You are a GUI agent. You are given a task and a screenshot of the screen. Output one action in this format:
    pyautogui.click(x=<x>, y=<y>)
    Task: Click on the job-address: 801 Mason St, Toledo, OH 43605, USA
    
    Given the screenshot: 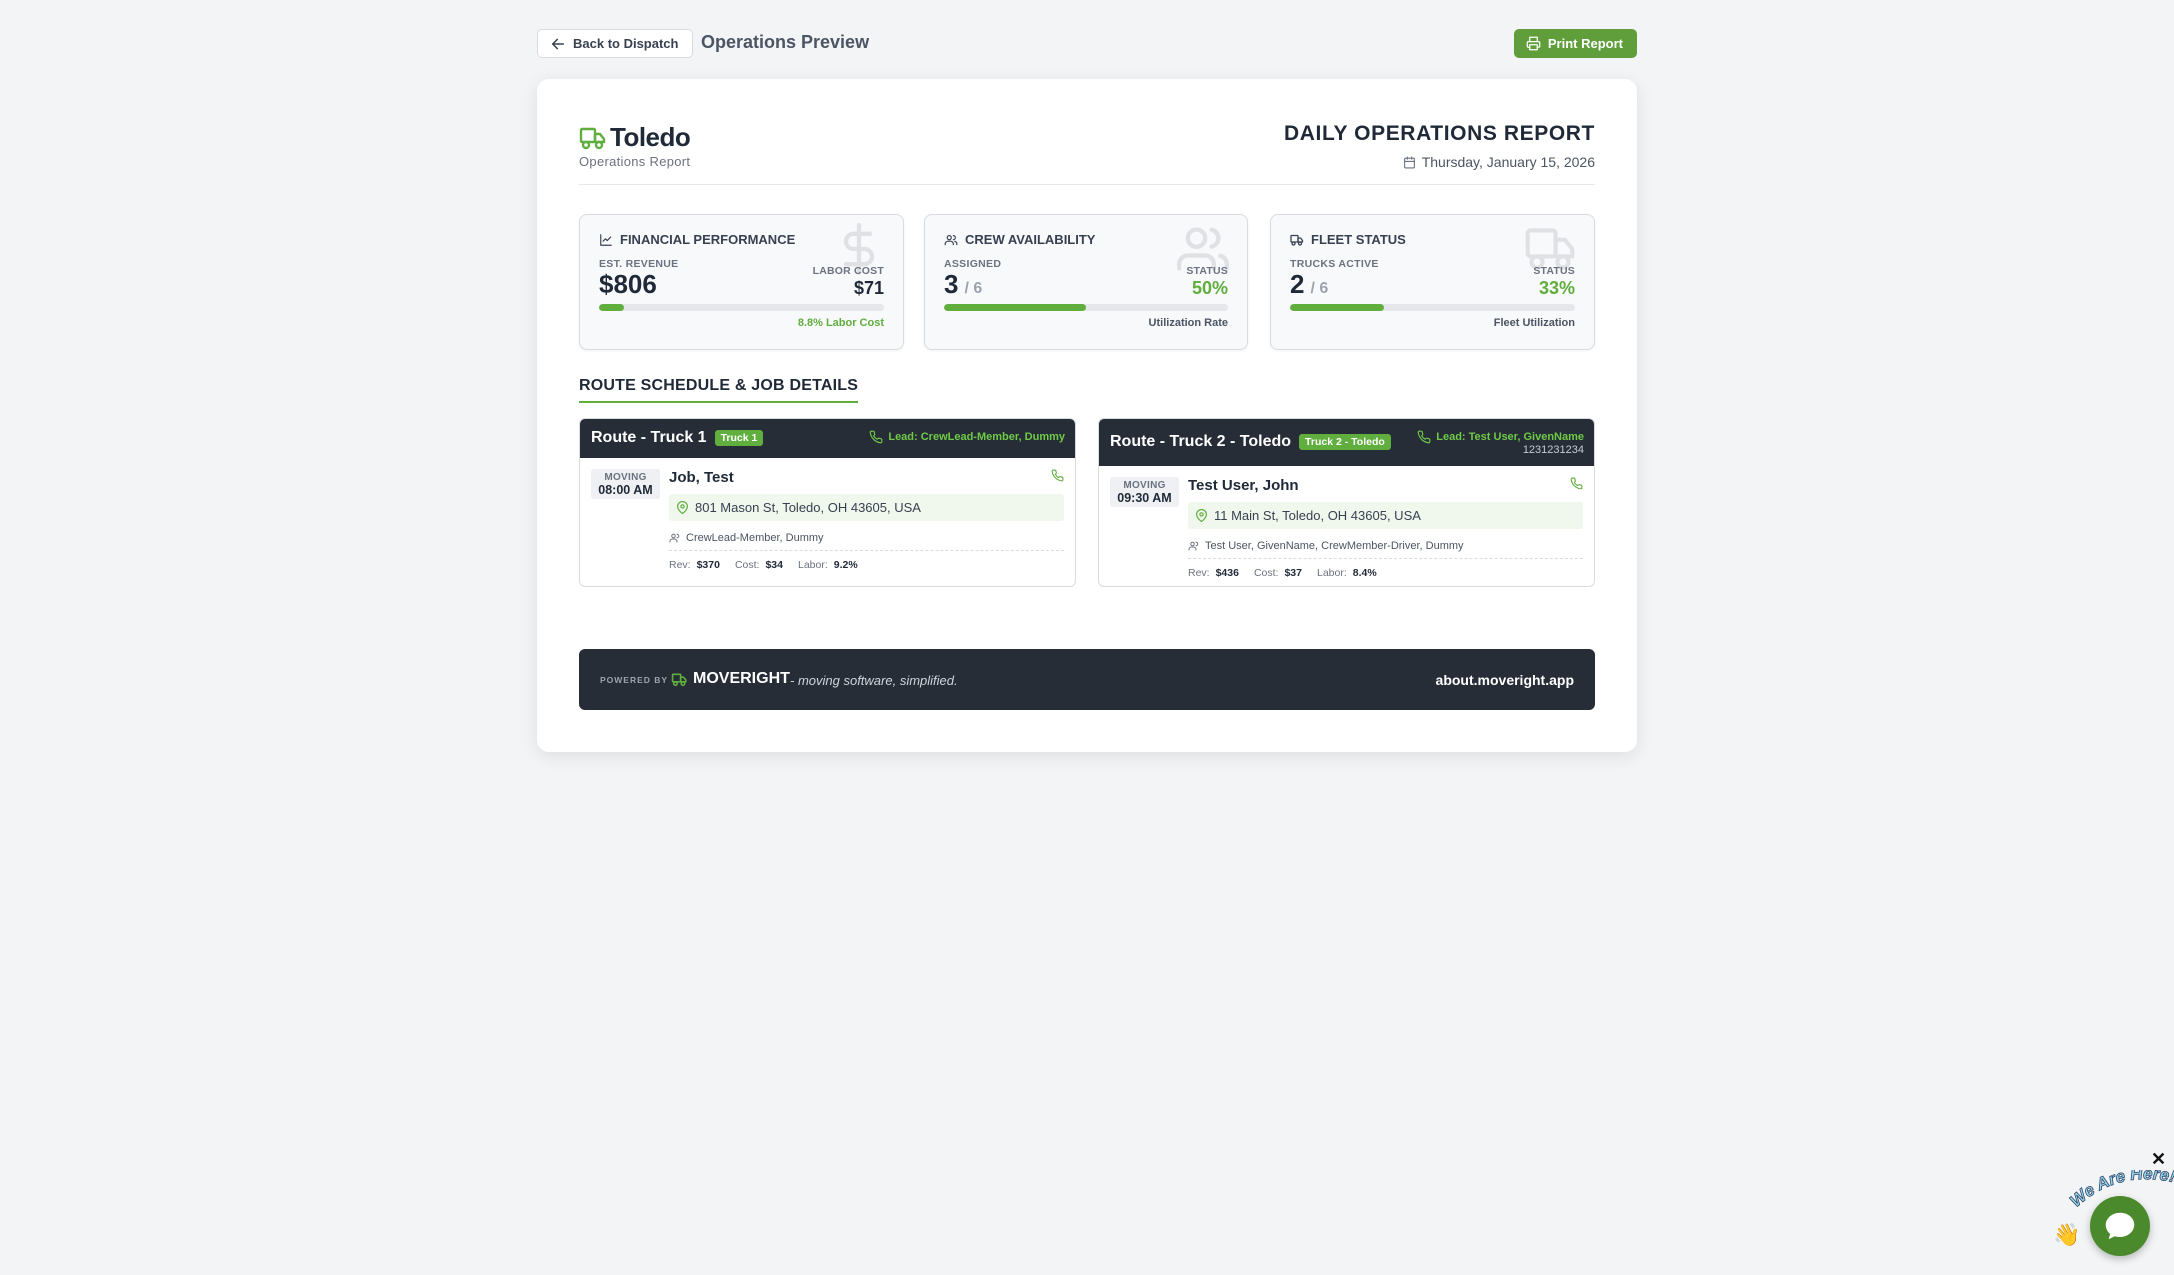 What is the action you would take?
    pyautogui.click(x=866, y=507)
    